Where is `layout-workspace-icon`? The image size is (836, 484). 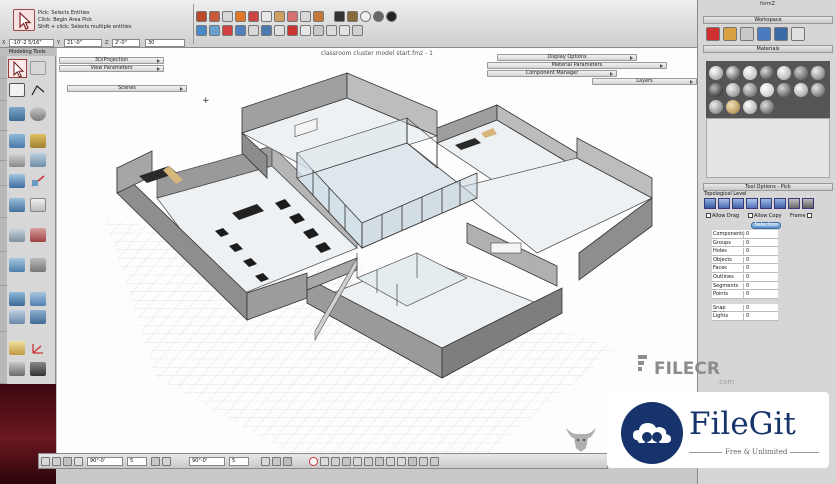 layout-workspace-icon is located at coordinates (781, 34).